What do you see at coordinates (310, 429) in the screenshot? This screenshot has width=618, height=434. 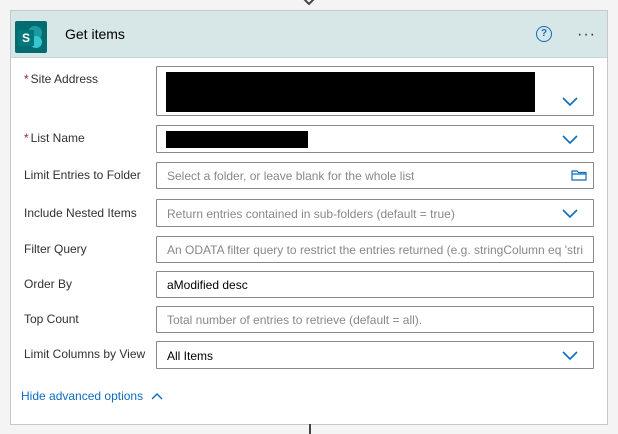 I see `connector-line-bottom` at bounding box center [310, 429].